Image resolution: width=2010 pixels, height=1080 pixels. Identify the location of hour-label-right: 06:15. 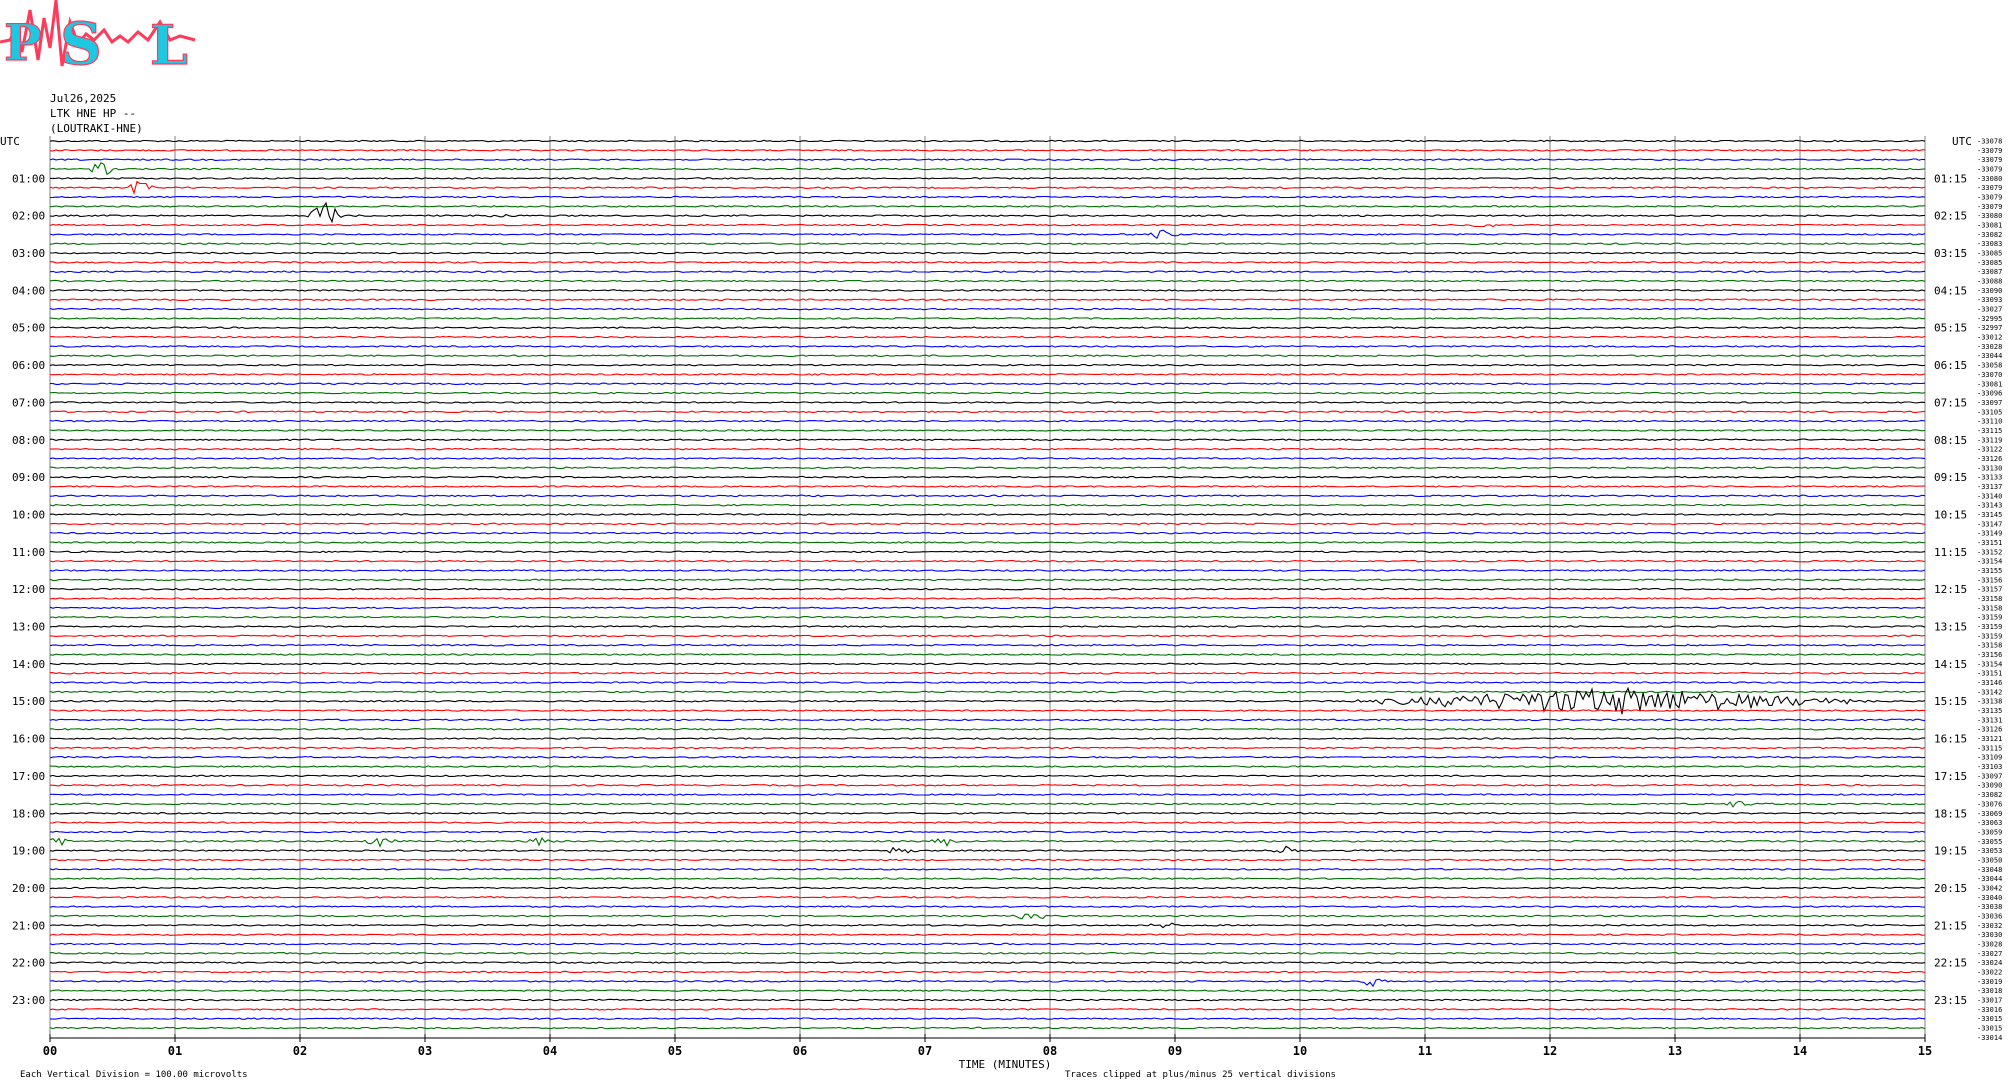
(1950, 365).